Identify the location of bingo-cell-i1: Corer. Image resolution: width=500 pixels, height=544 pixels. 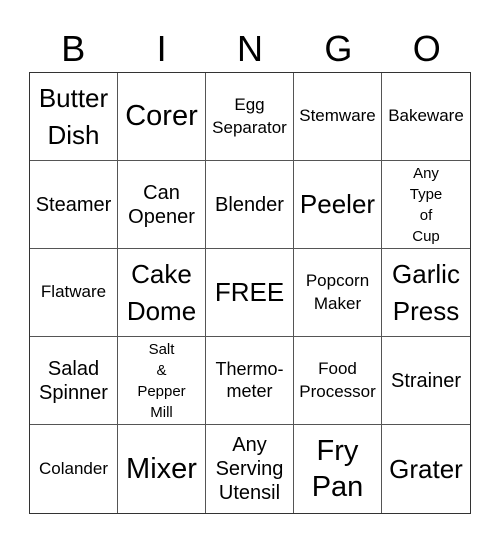
(162, 117).